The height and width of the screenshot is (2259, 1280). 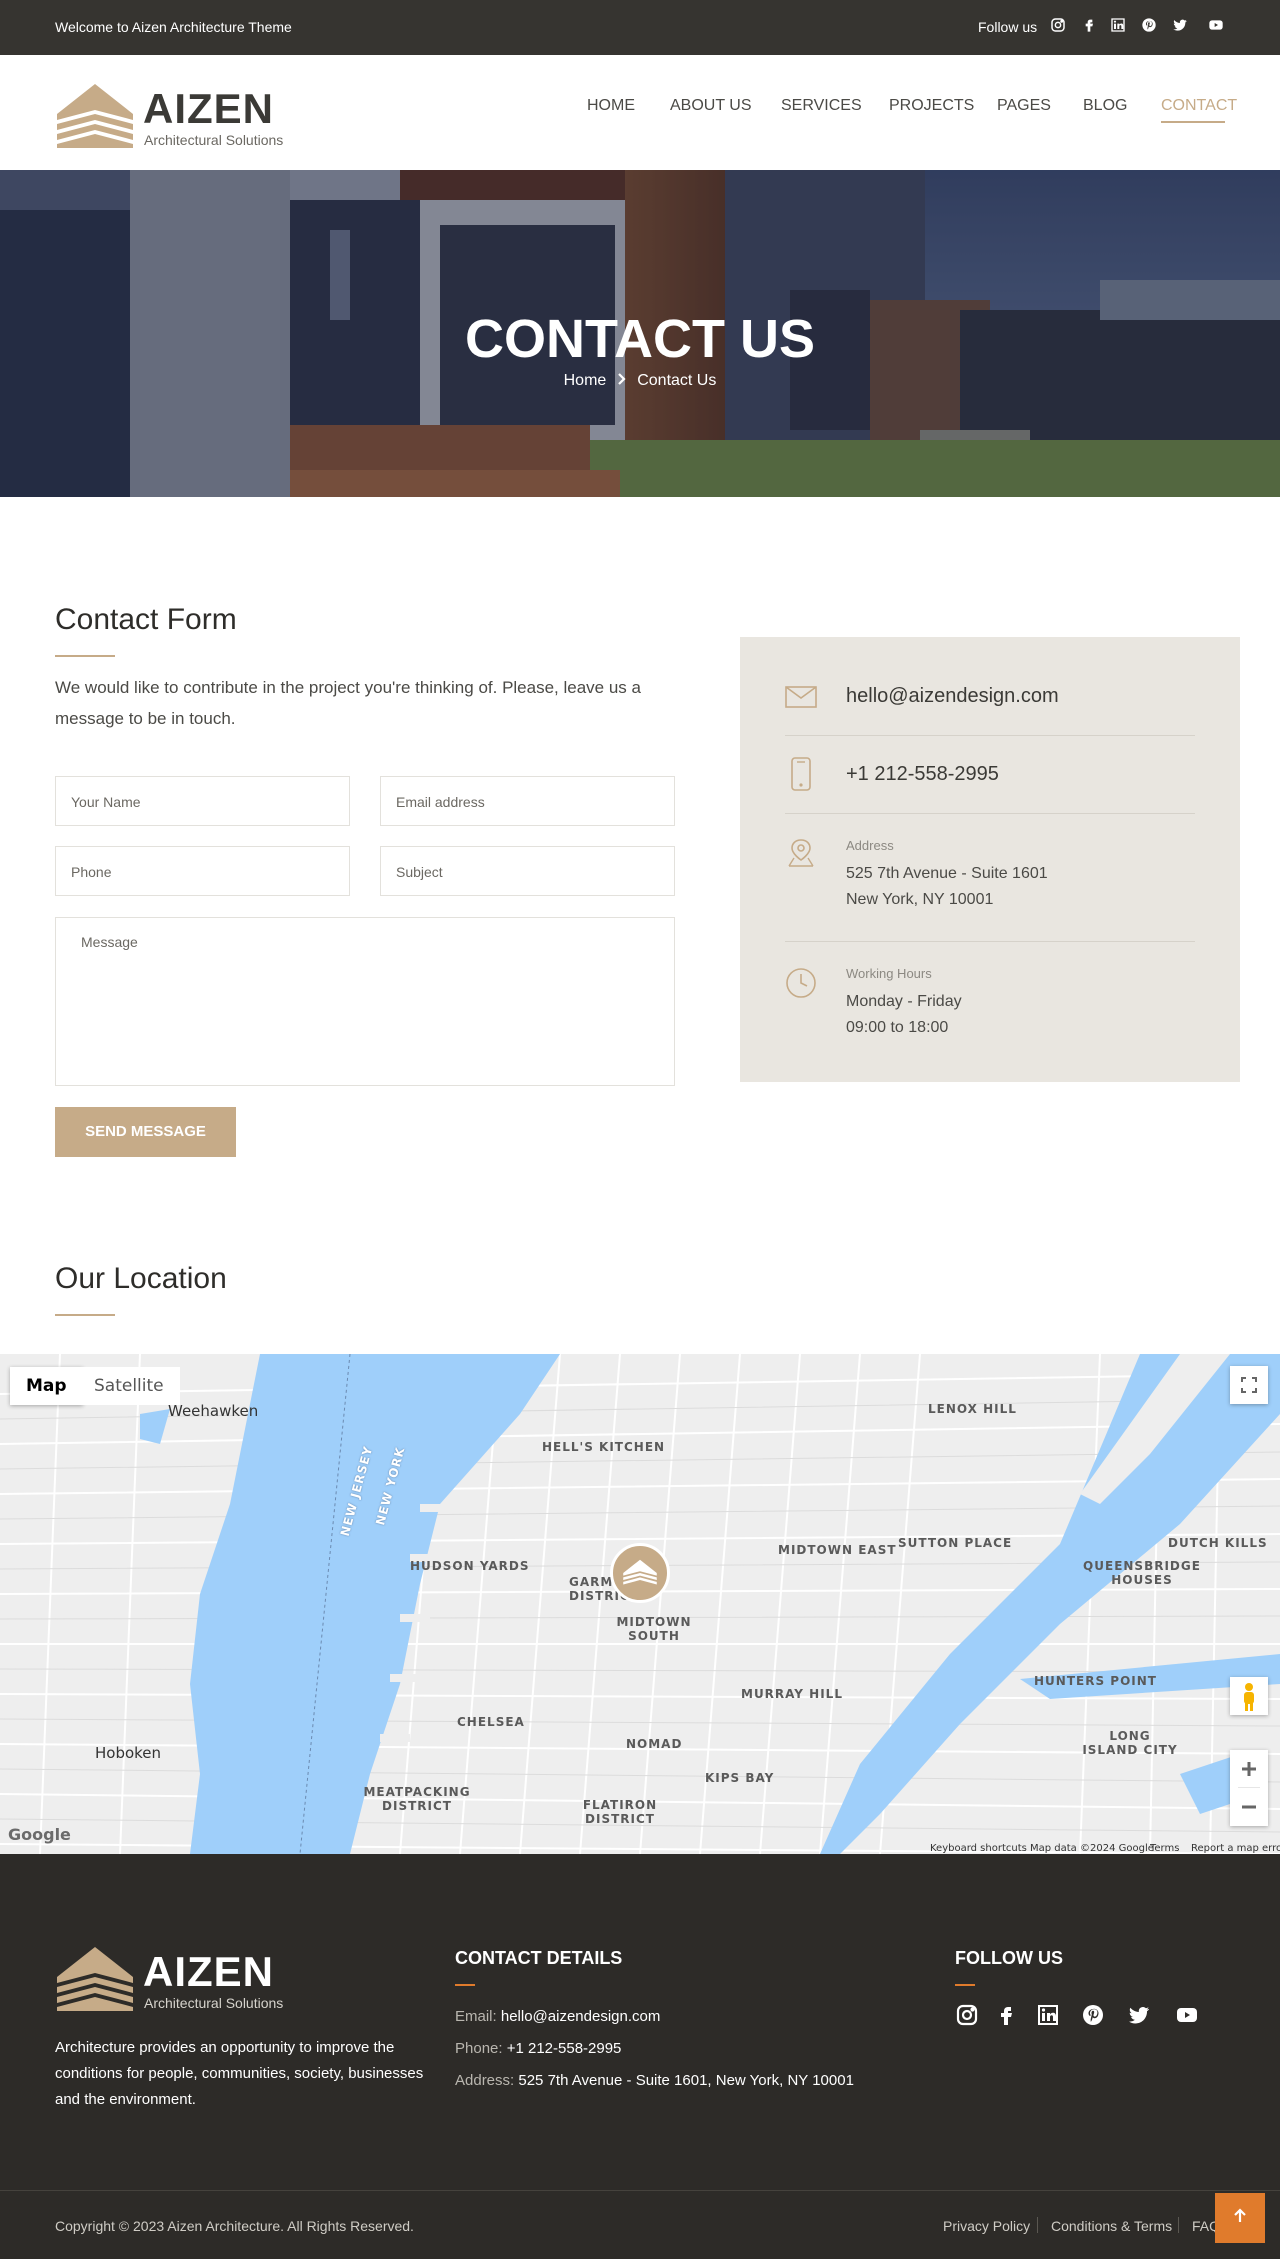 What do you see at coordinates (46, 1386) in the screenshot?
I see `map-tab-map: Map` at bounding box center [46, 1386].